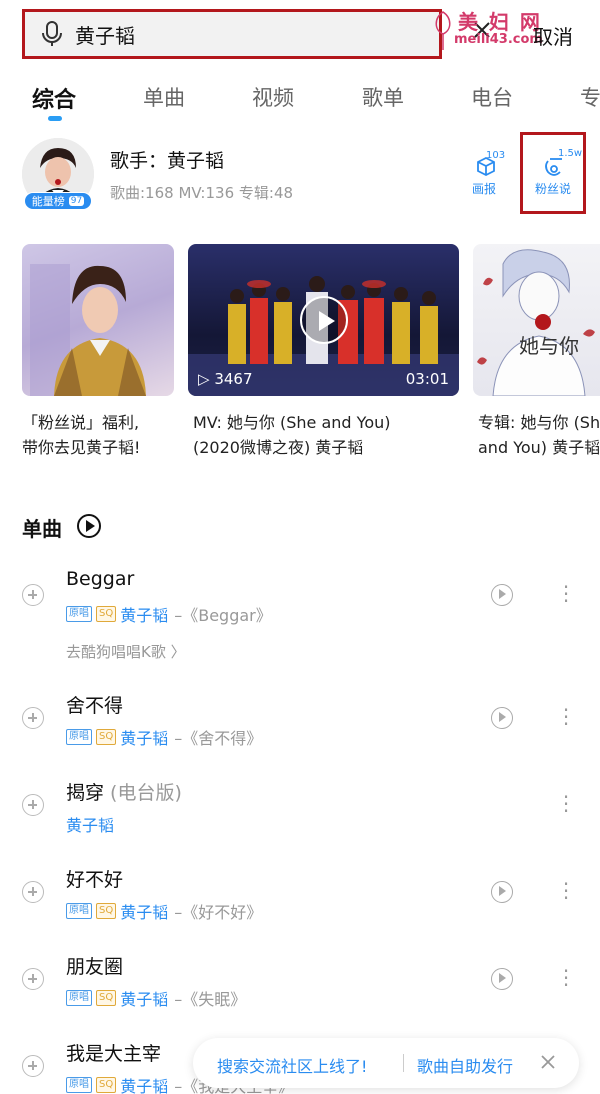 Image resolution: width=600 pixels, height=1094 pixels. I want to click on fans-button: 1.5w 粉丝说, so click(557, 173).